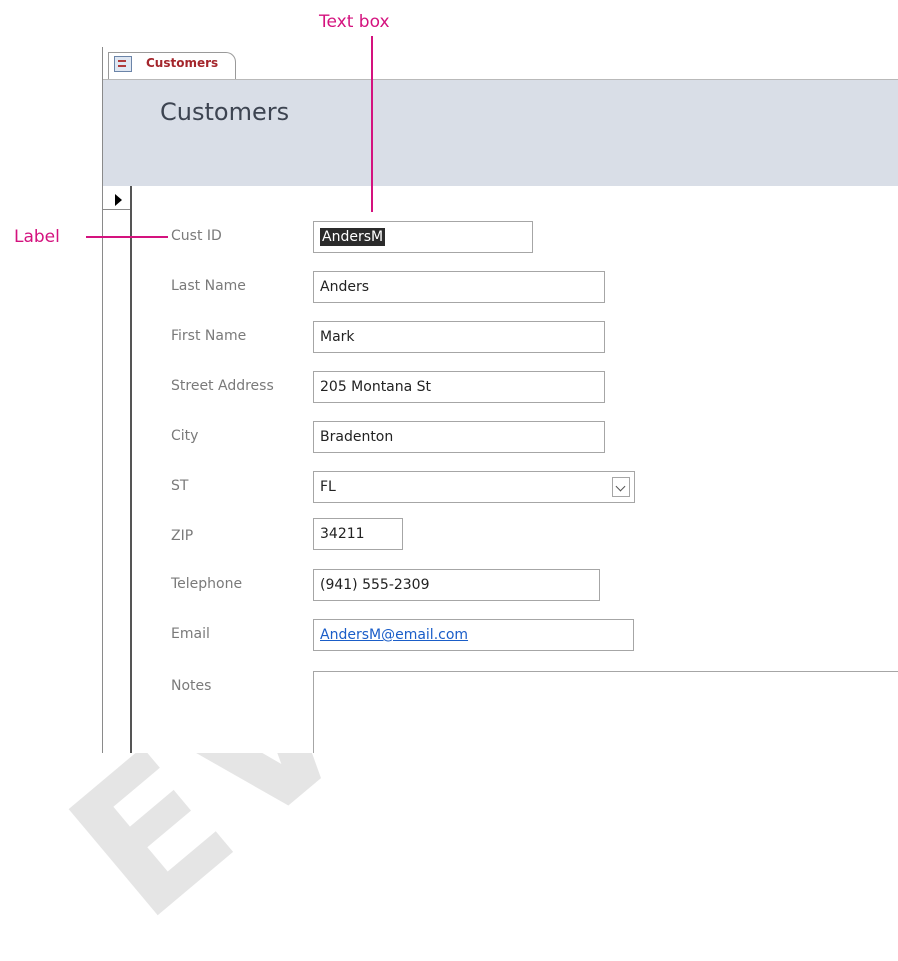 The width and height of the screenshot is (898, 961). What do you see at coordinates (605, 712) in the screenshot?
I see `notes-field` at bounding box center [605, 712].